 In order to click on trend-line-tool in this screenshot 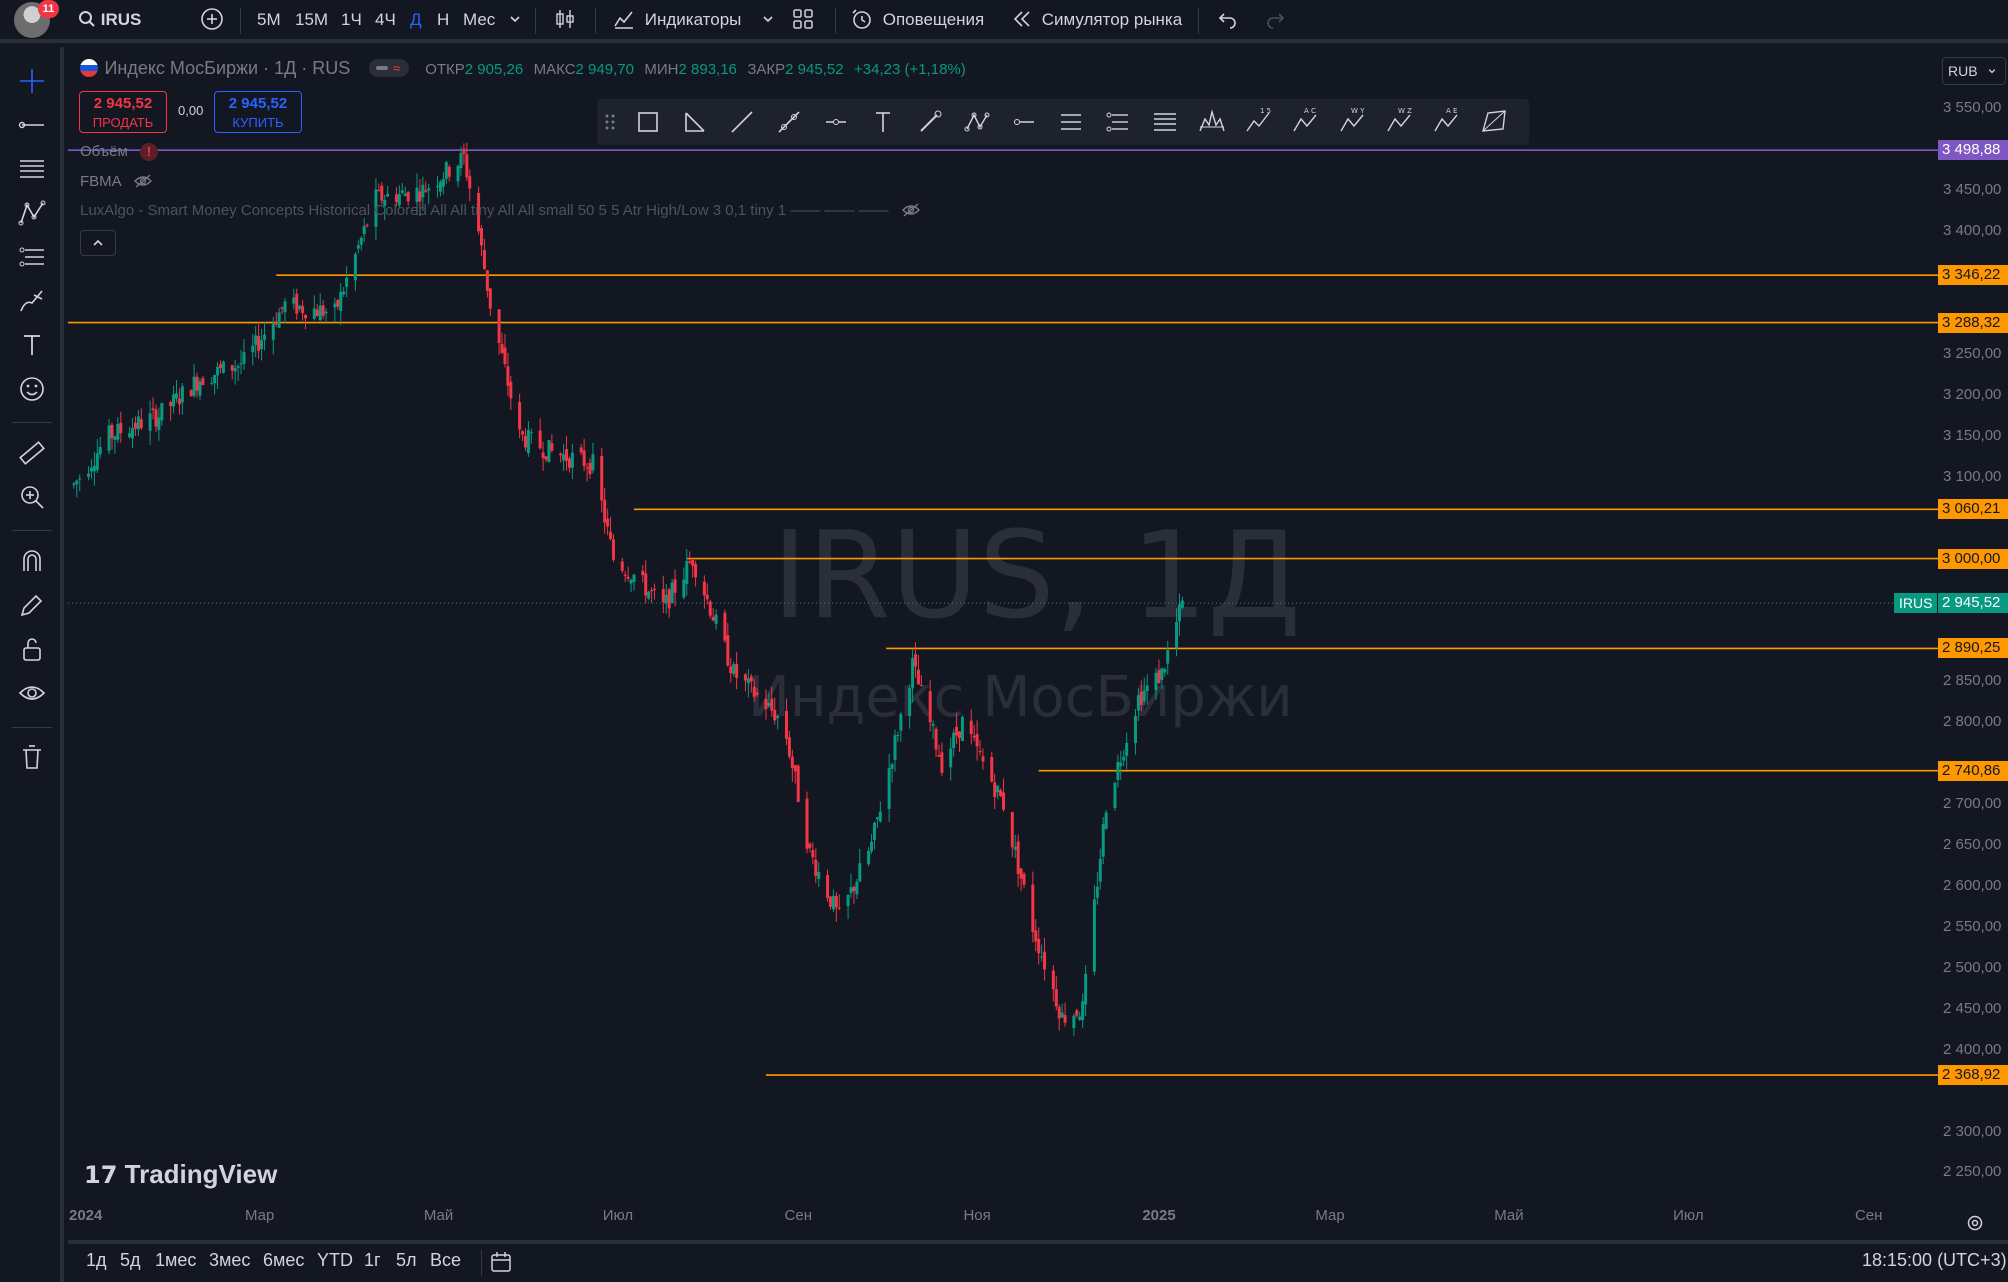, I will do `click(32, 125)`.